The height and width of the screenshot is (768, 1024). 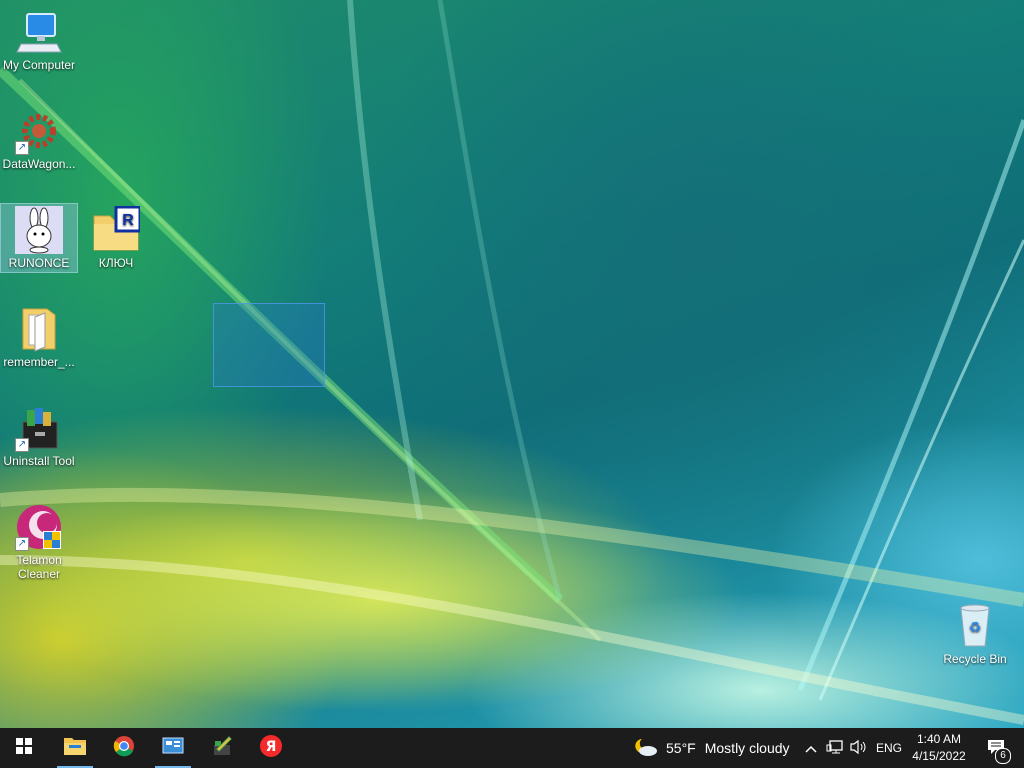 I want to click on folder-icon: R, so click(x=117, y=229).